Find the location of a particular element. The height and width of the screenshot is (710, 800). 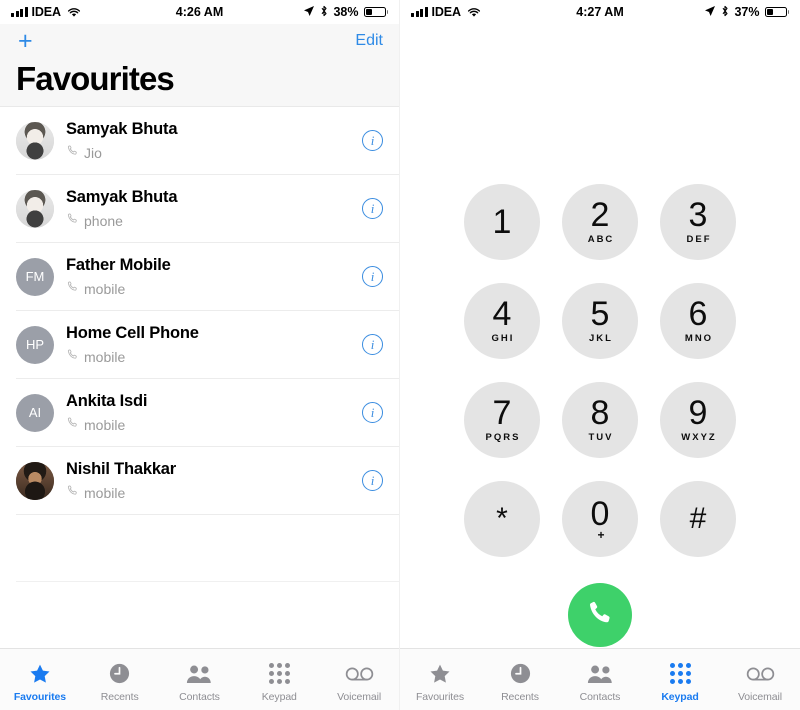

keypad-digit: 0 is located at coordinates (600, 514).